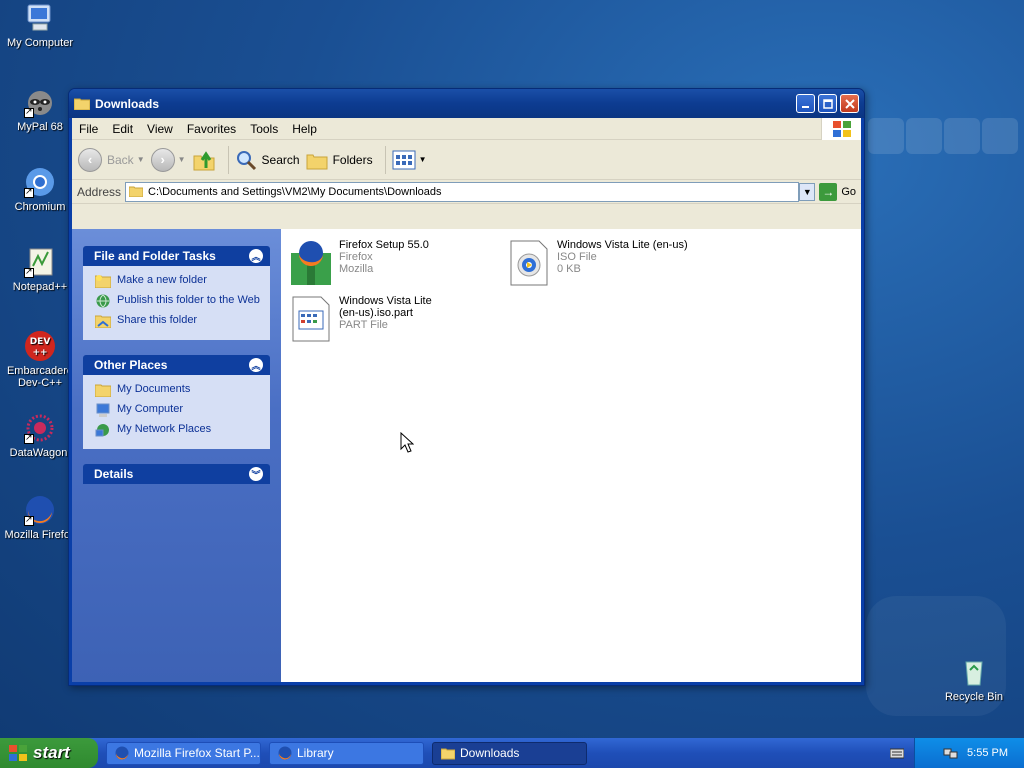 The height and width of the screenshot is (768, 1024). I want to click on toolbar: ‹ Back ▼ › ▼ Search Folders ▼, so click(466, 160).